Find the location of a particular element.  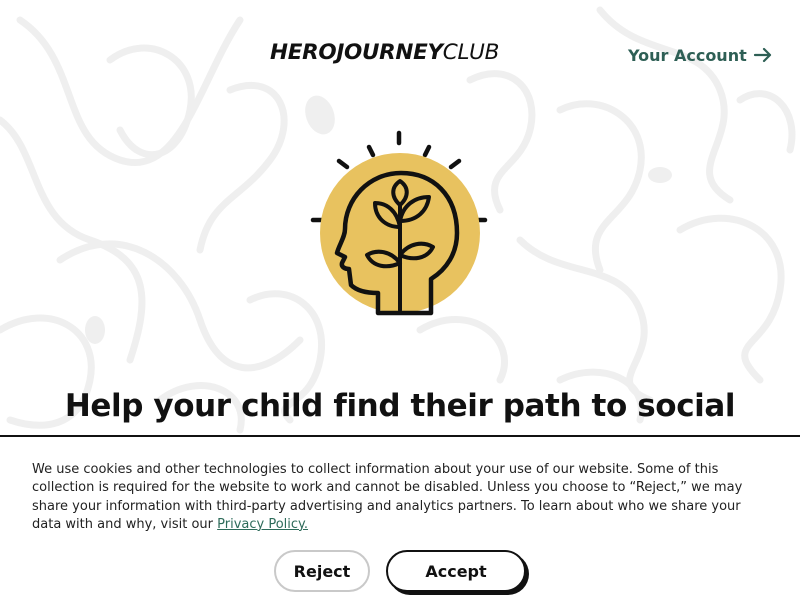

your-account-link: Your Account is located at coordinates (700, 55).